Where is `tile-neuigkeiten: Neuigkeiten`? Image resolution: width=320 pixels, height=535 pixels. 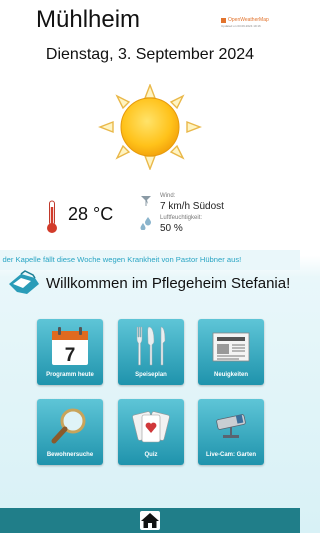
tile-neuigkeiten: Neuigkeiten is located at coordinates (231, 352).